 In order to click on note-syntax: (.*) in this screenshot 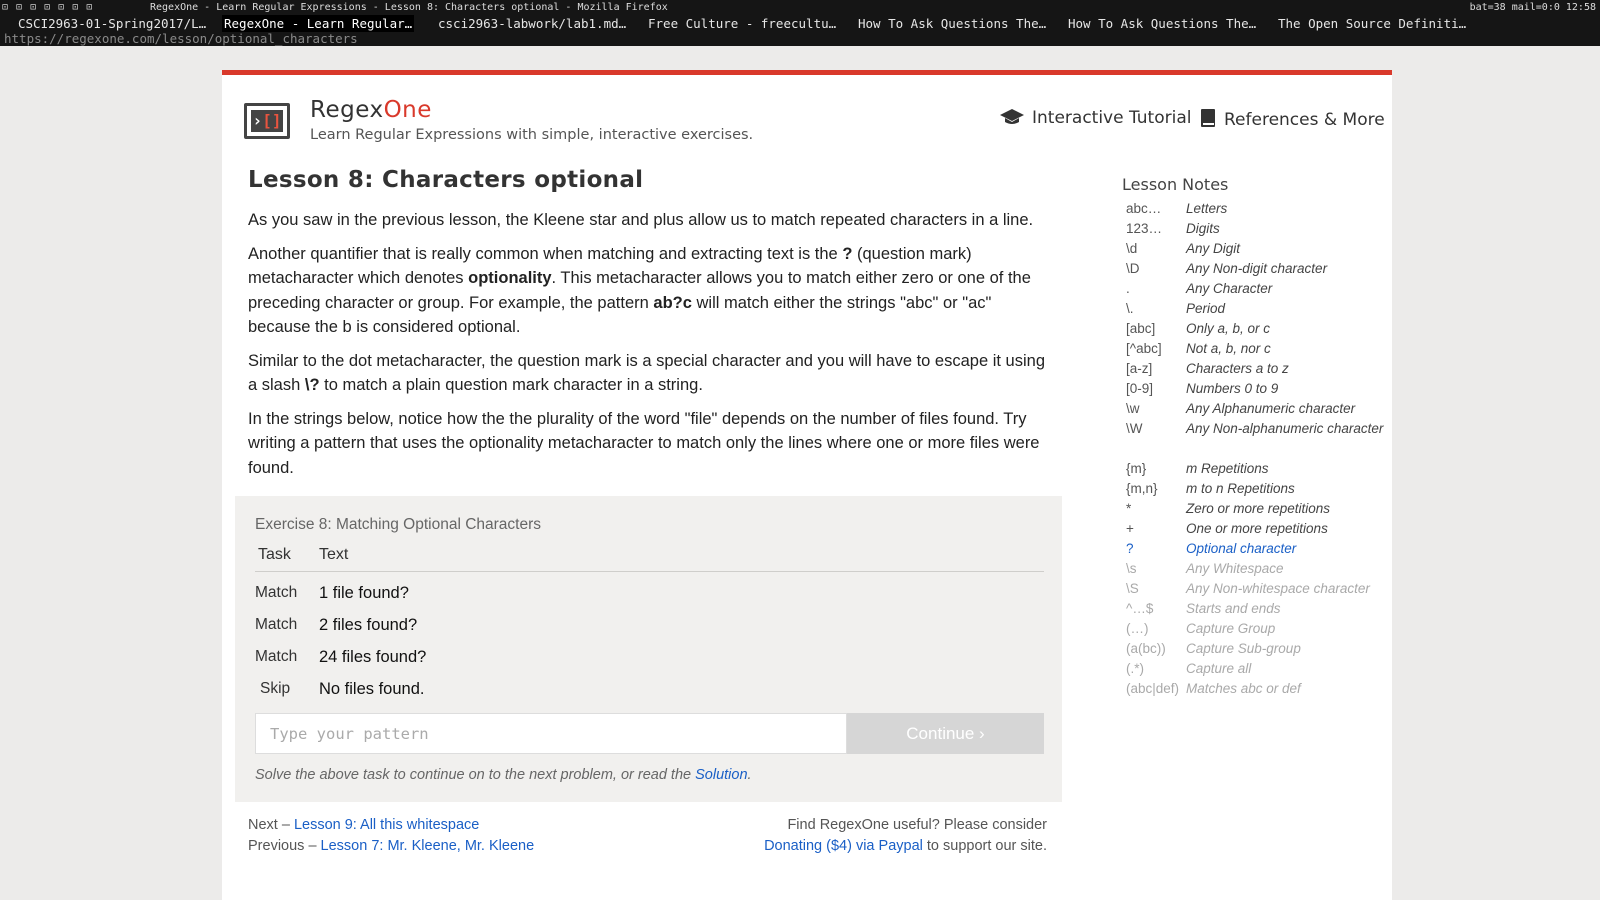, I will do `click(1135, 668)`.